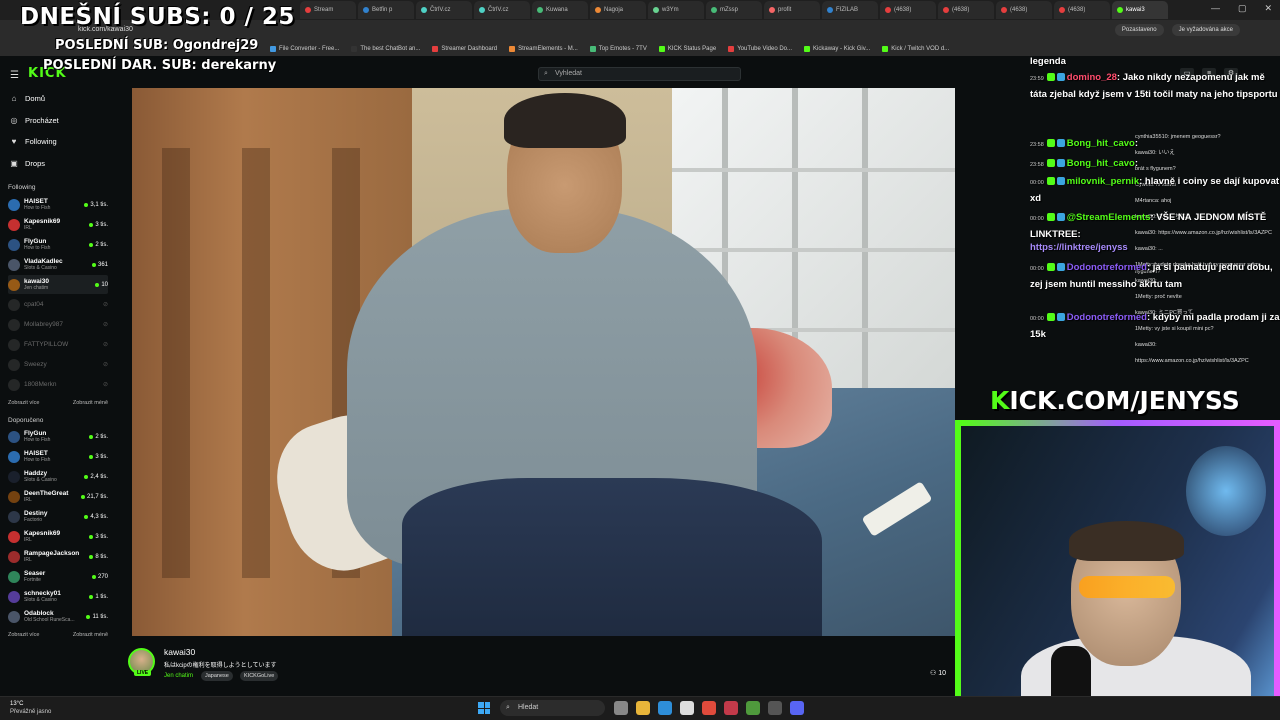 This screenshot has width=1280, height=720. Describe the element at coordinates (58, 264) in the screenshot. I see `sidebar-channel-vladakadlec: VladaKadlec Slots & Casino 361` at that location.